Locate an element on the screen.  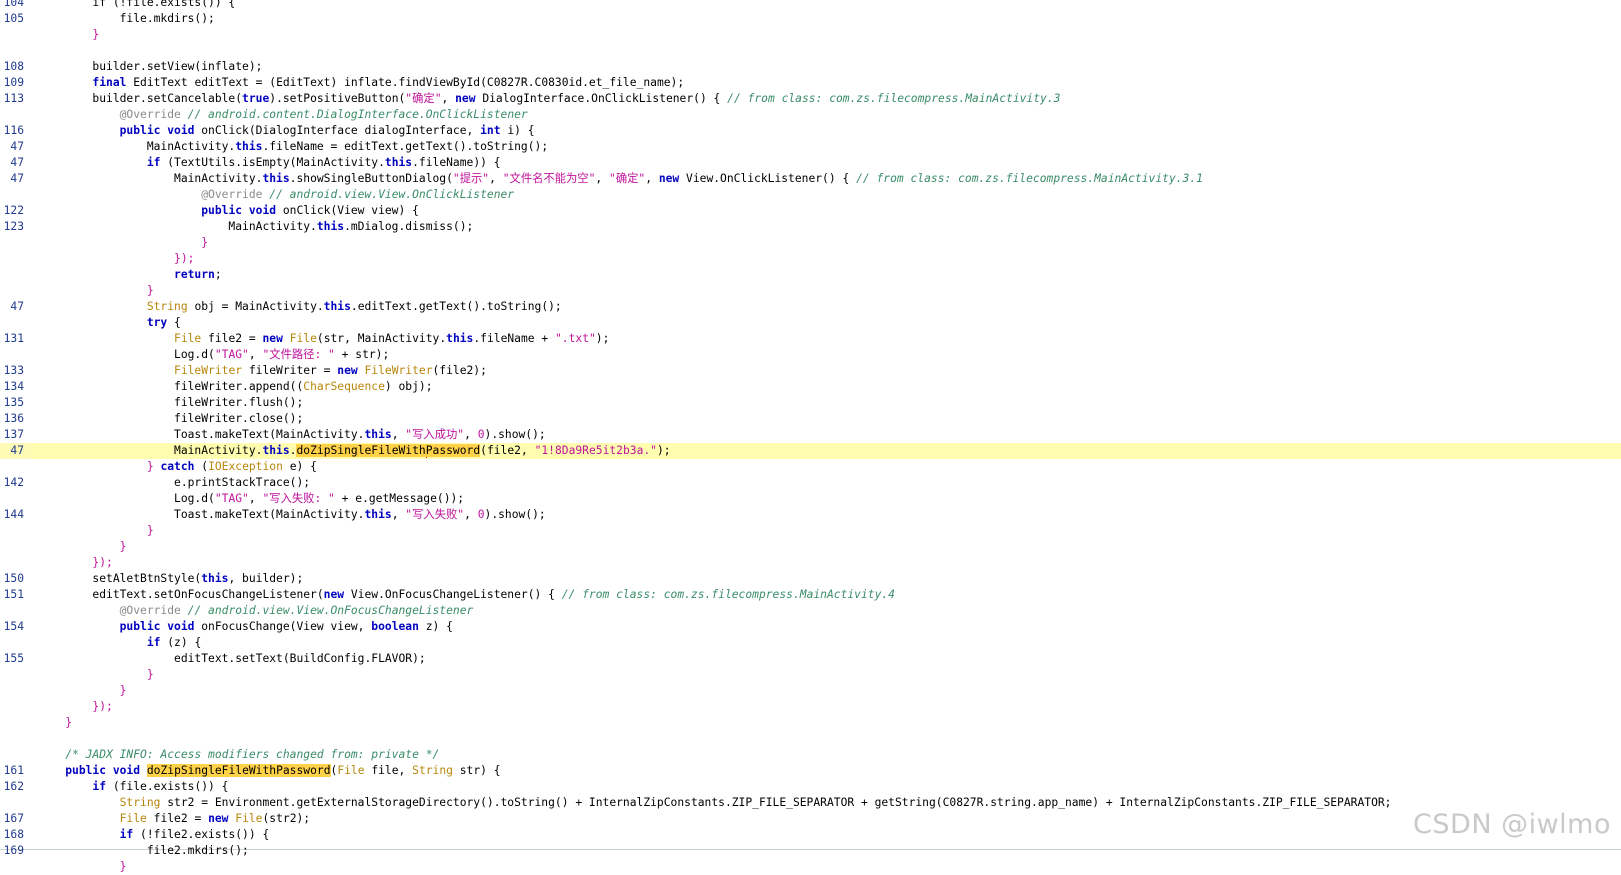
code-token: DialogInterface.OnClickListener() { is located at coordinates (601, 98).